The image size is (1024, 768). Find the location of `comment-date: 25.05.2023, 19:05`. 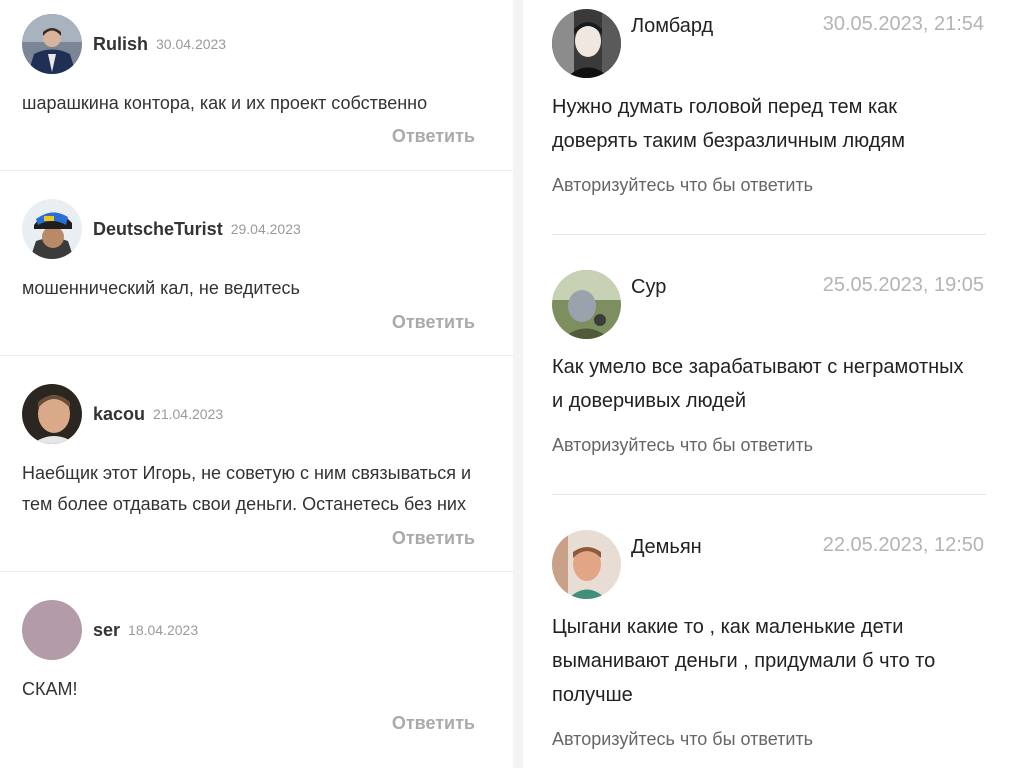

comment-date: 25.05.2023, 19:05 is located at coordinates (903, 285).